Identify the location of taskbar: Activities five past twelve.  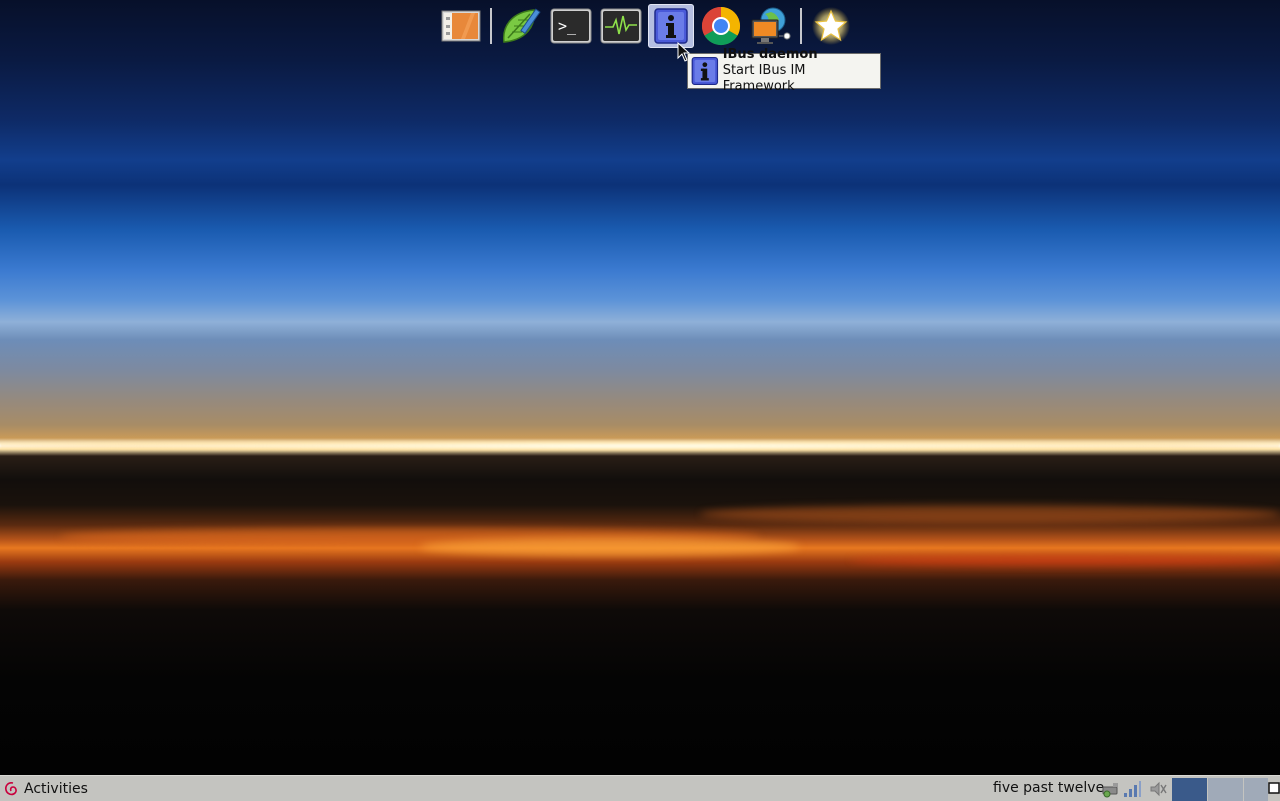
(640, 788).